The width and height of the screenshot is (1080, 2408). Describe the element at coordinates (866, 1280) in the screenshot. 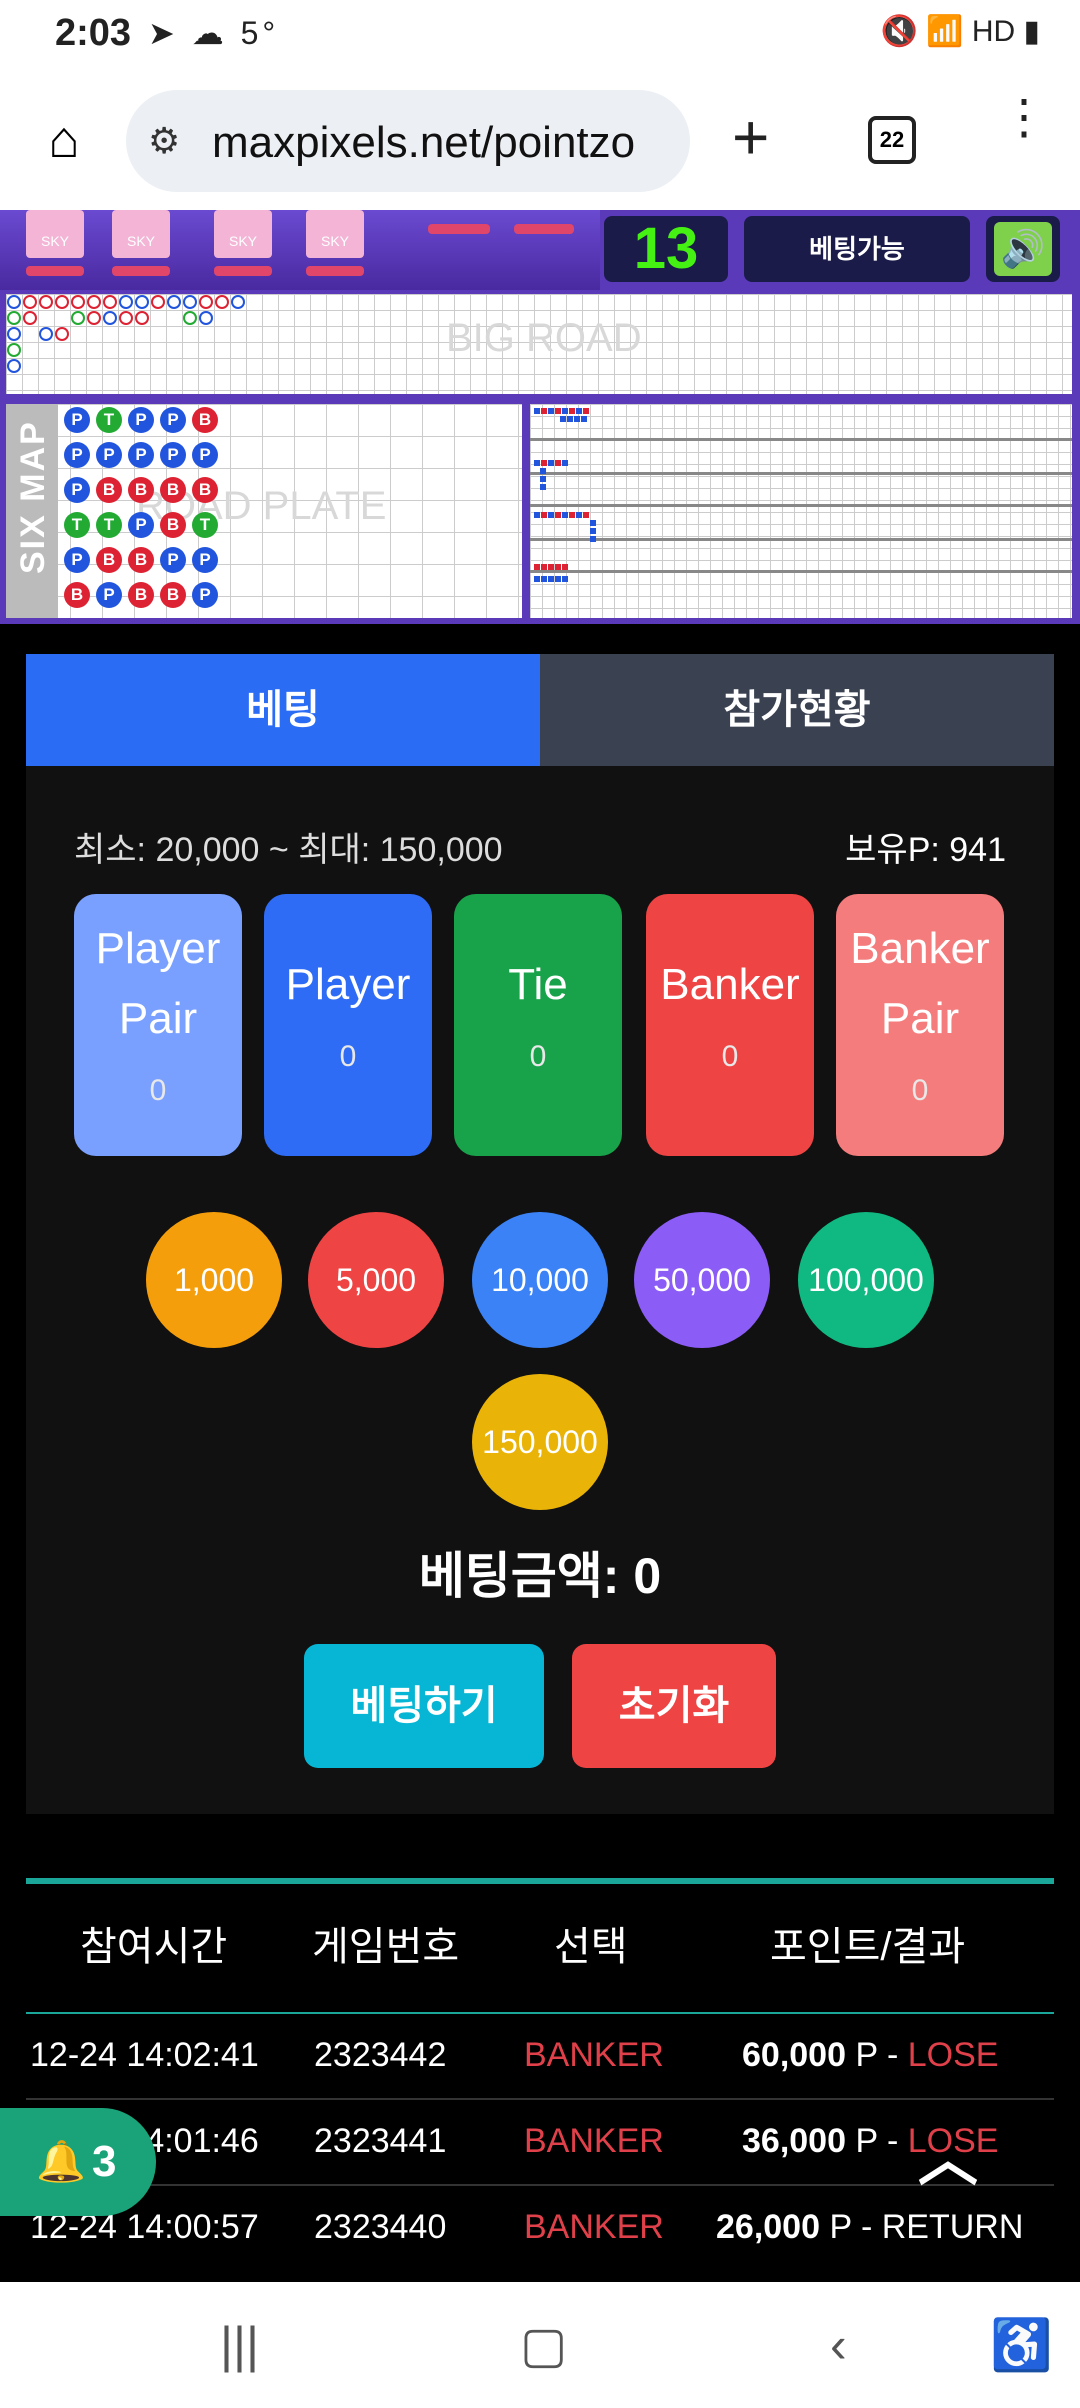

I see `chip-100000: 100,000` at that location.